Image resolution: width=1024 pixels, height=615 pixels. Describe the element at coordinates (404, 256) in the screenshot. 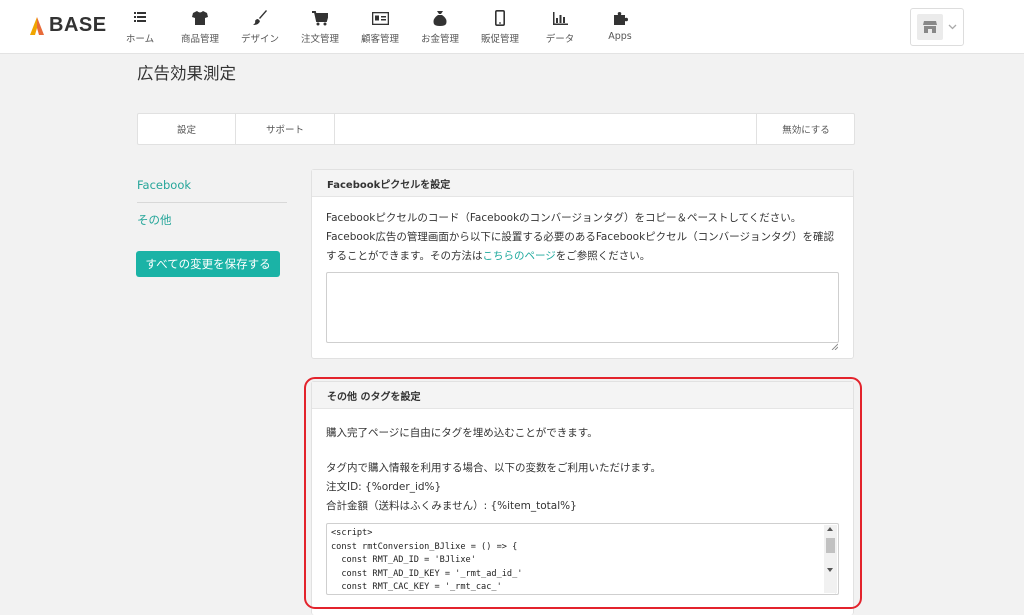

I see `instruction-text: することができます。その方法は` at that location.